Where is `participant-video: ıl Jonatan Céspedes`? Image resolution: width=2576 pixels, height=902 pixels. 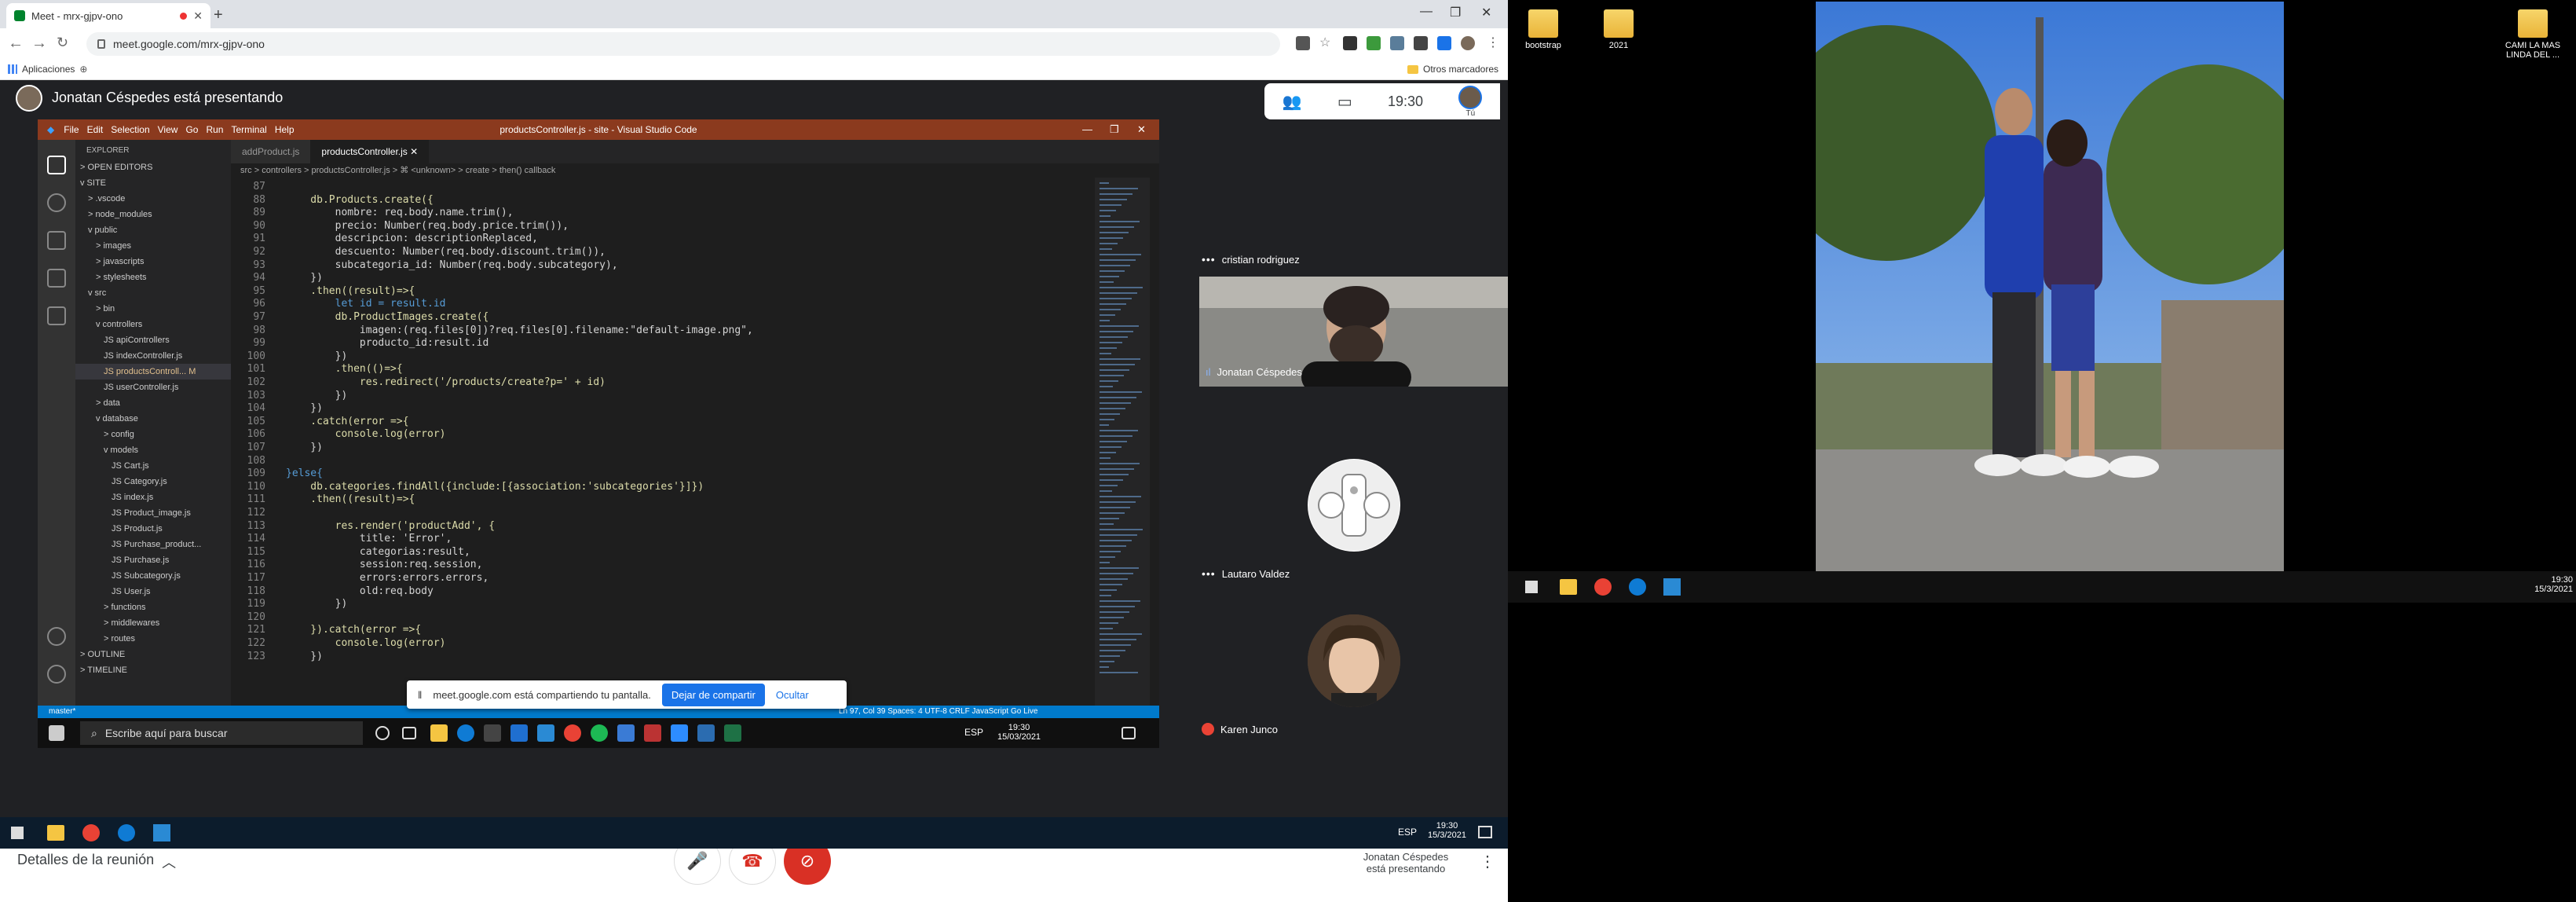
participant-video: ıl Jonatan Céspedes is located at coordinates (1354, 332).